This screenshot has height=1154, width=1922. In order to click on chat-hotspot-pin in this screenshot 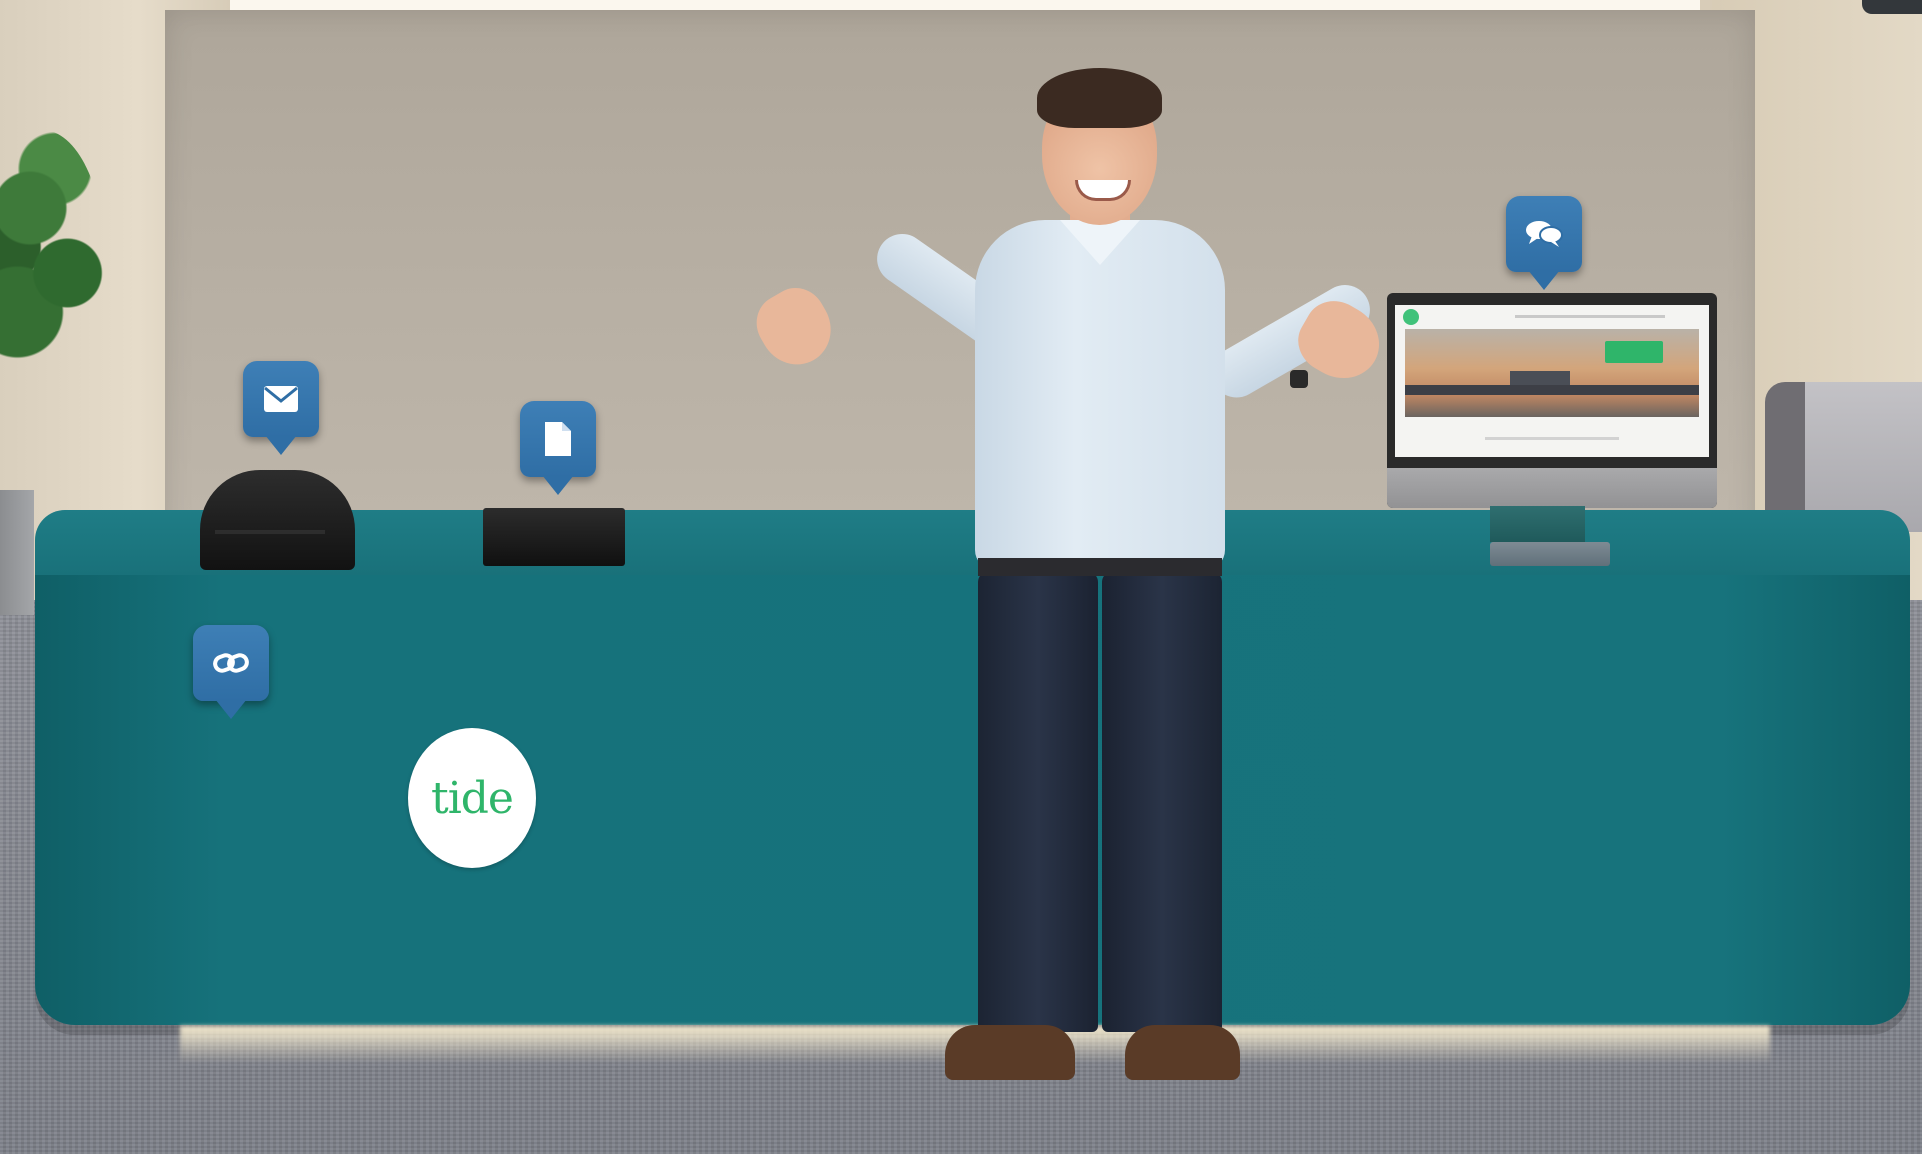, I will do `click(1544, 243)`.